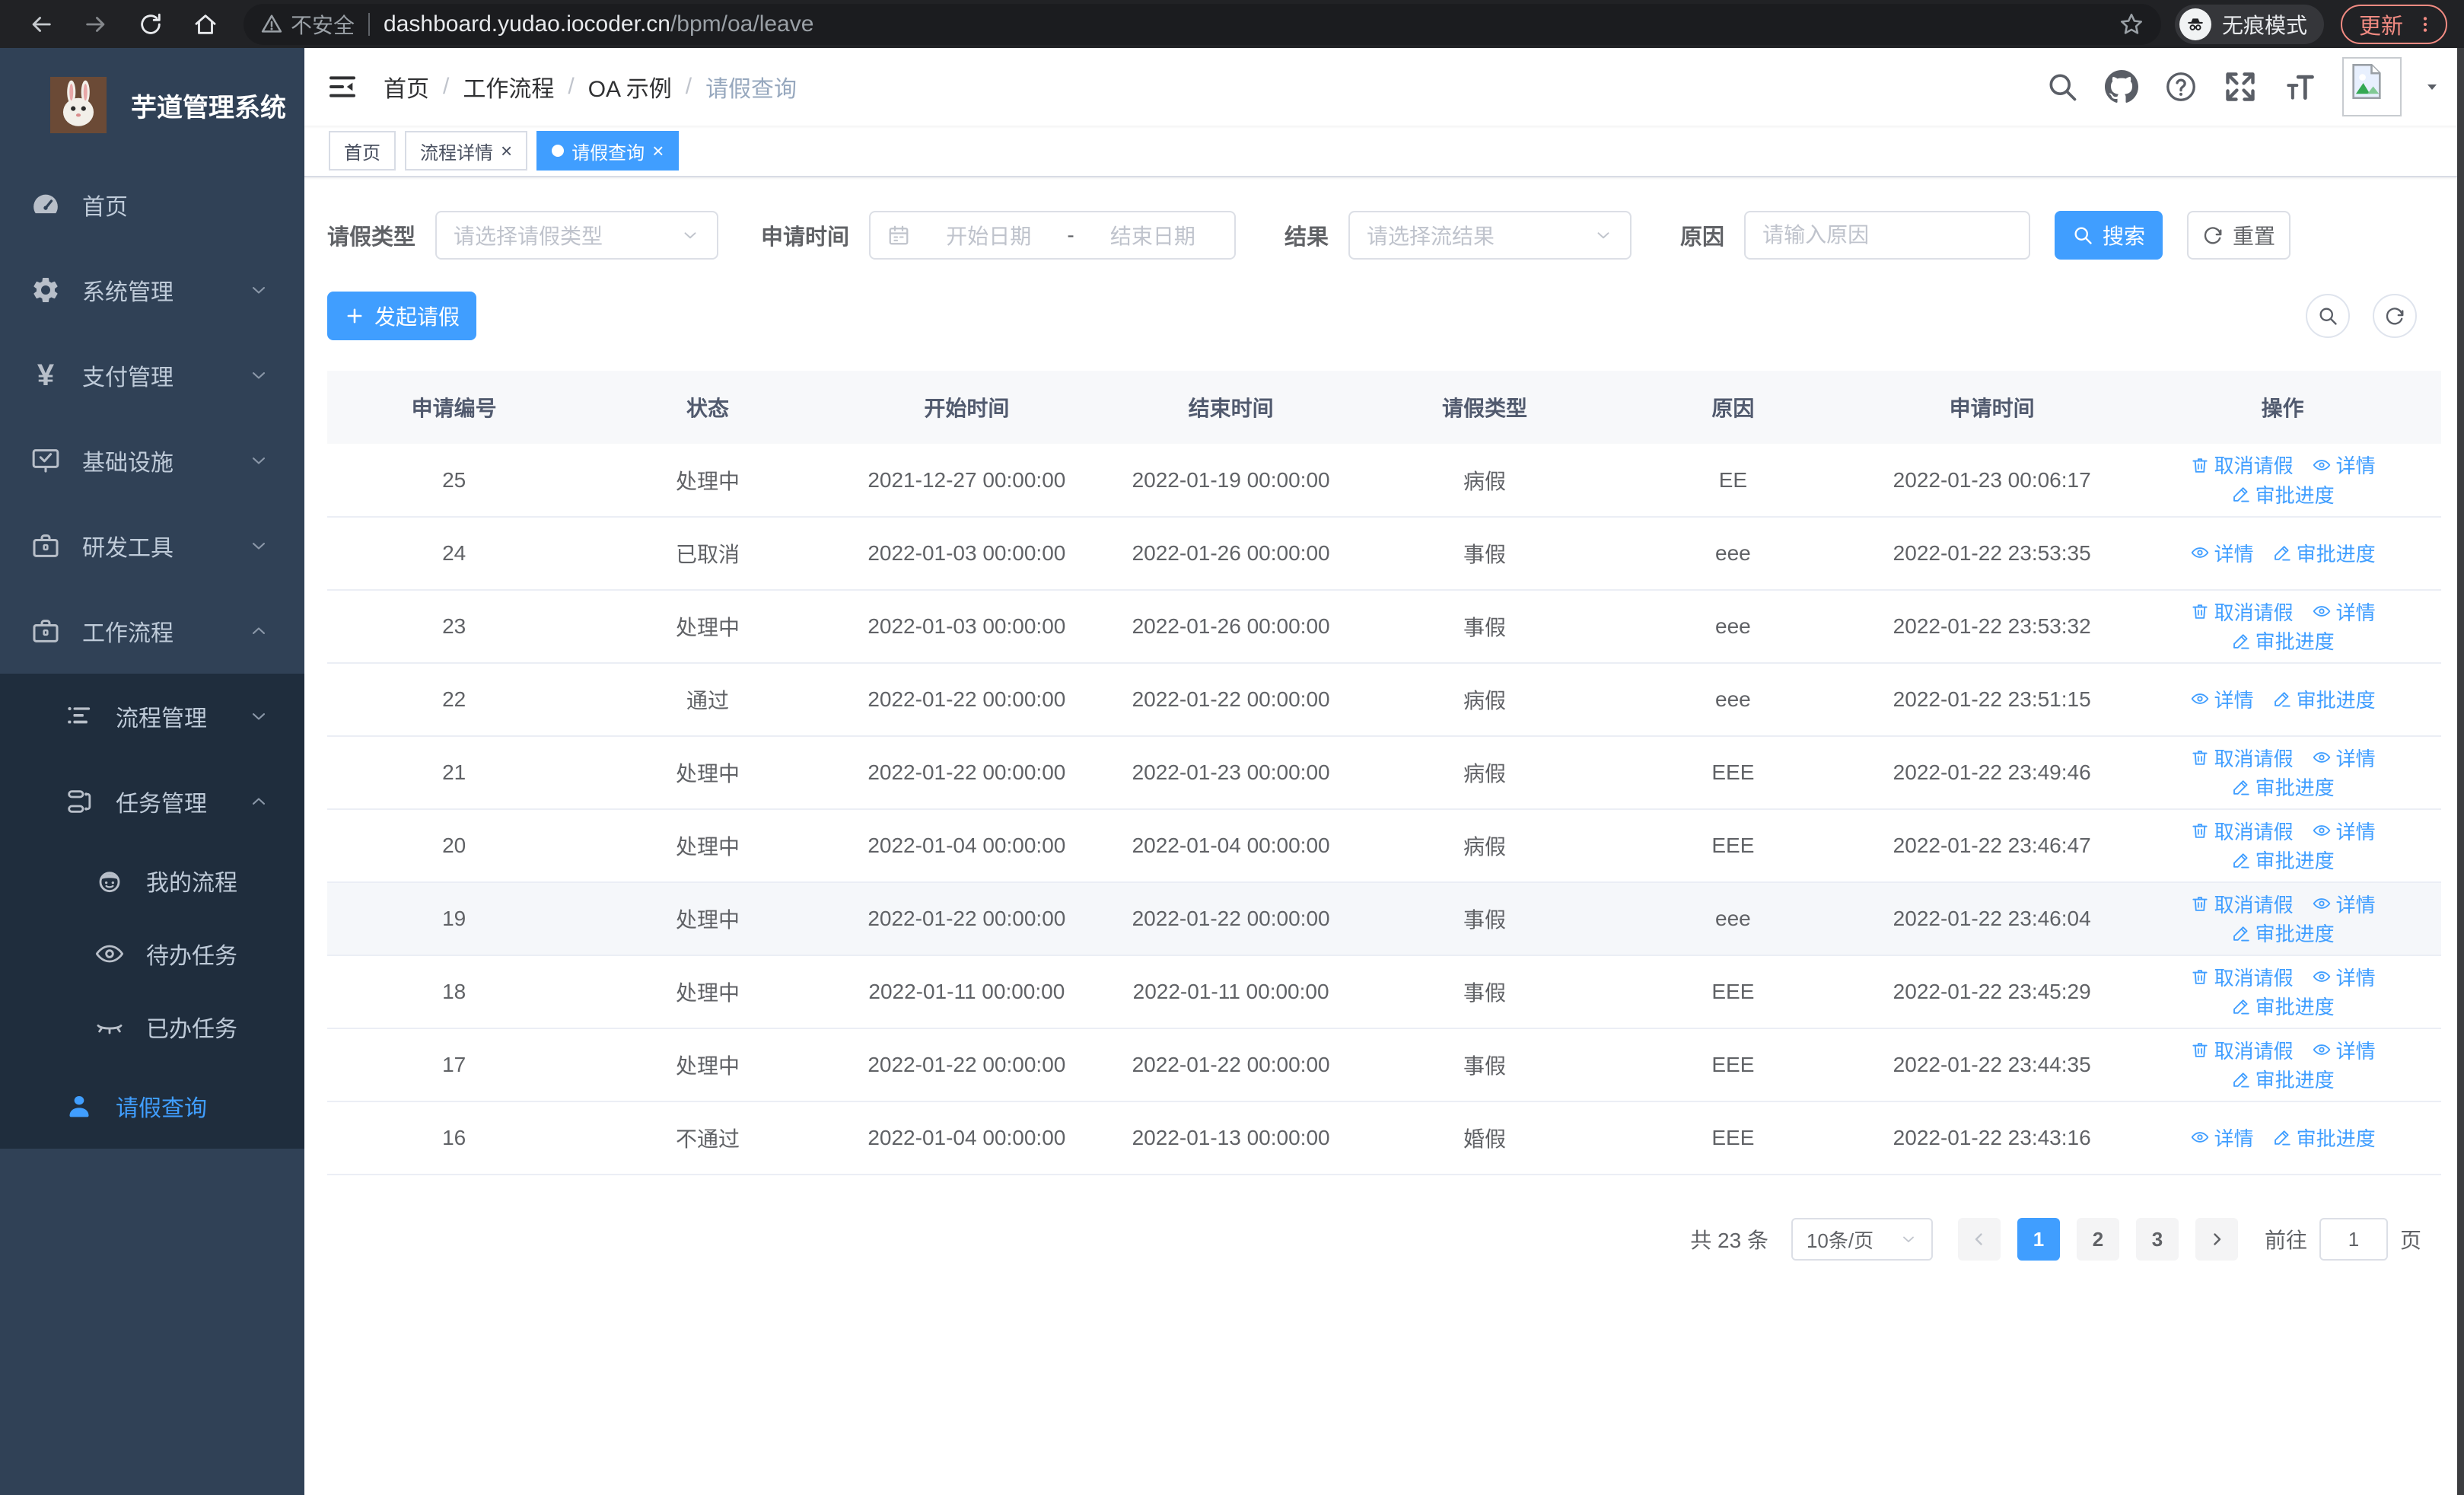 Image resolution: width=2464 pixels, height=1495 pixels. What do you see at coordinates (2038, 1239) in the screenshot?
I see `page-button-1: 1` at bounding box center [2038, 1239].